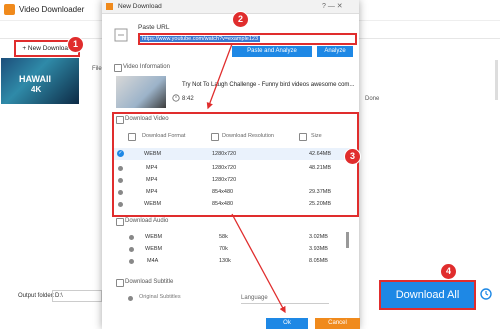 The height and width of the screenshot is (329, 500). I want to click on step-marker-4: 4, so click(448, 271).